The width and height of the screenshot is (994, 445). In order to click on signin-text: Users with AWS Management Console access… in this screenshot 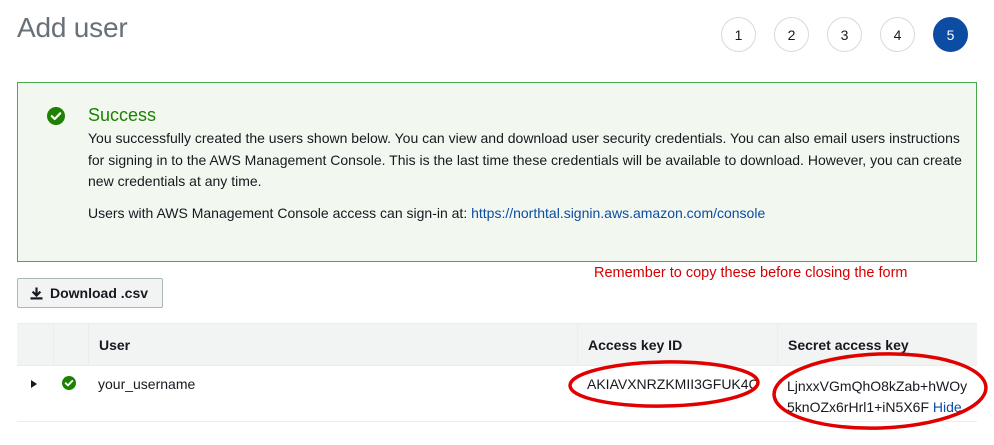, I will do `click(426, 213)`.